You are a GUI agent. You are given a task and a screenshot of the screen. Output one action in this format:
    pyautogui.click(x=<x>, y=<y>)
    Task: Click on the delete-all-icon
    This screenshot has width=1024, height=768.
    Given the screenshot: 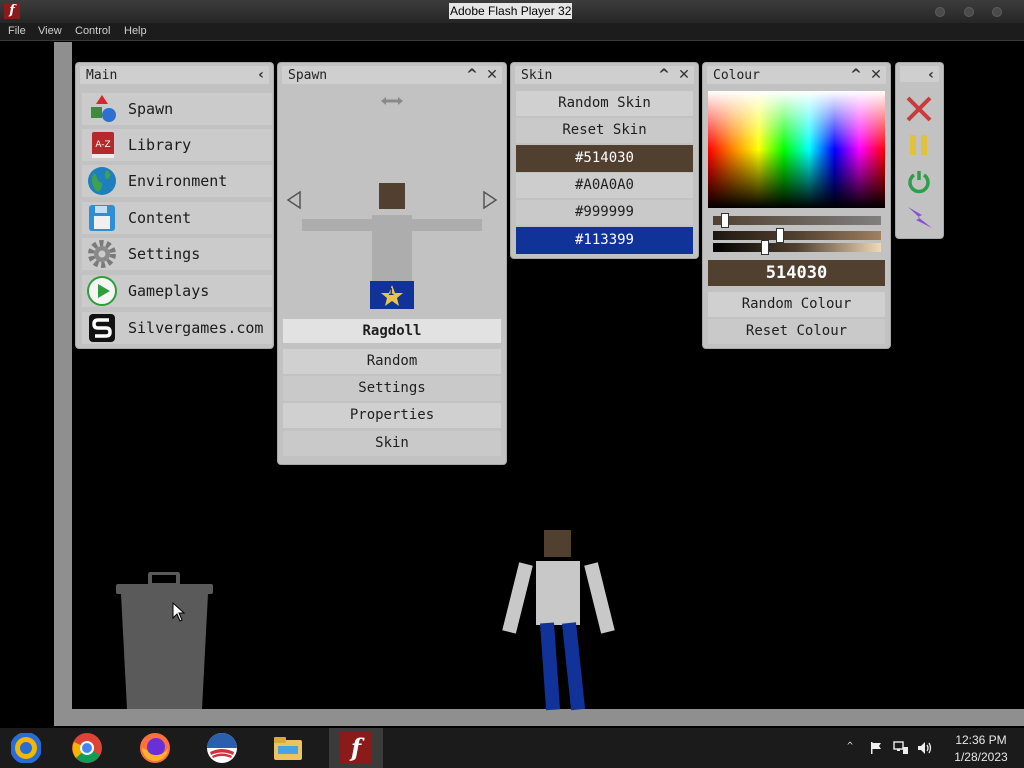 What is the action you would take?
    pyautogui.click(x=919, y=109)
    